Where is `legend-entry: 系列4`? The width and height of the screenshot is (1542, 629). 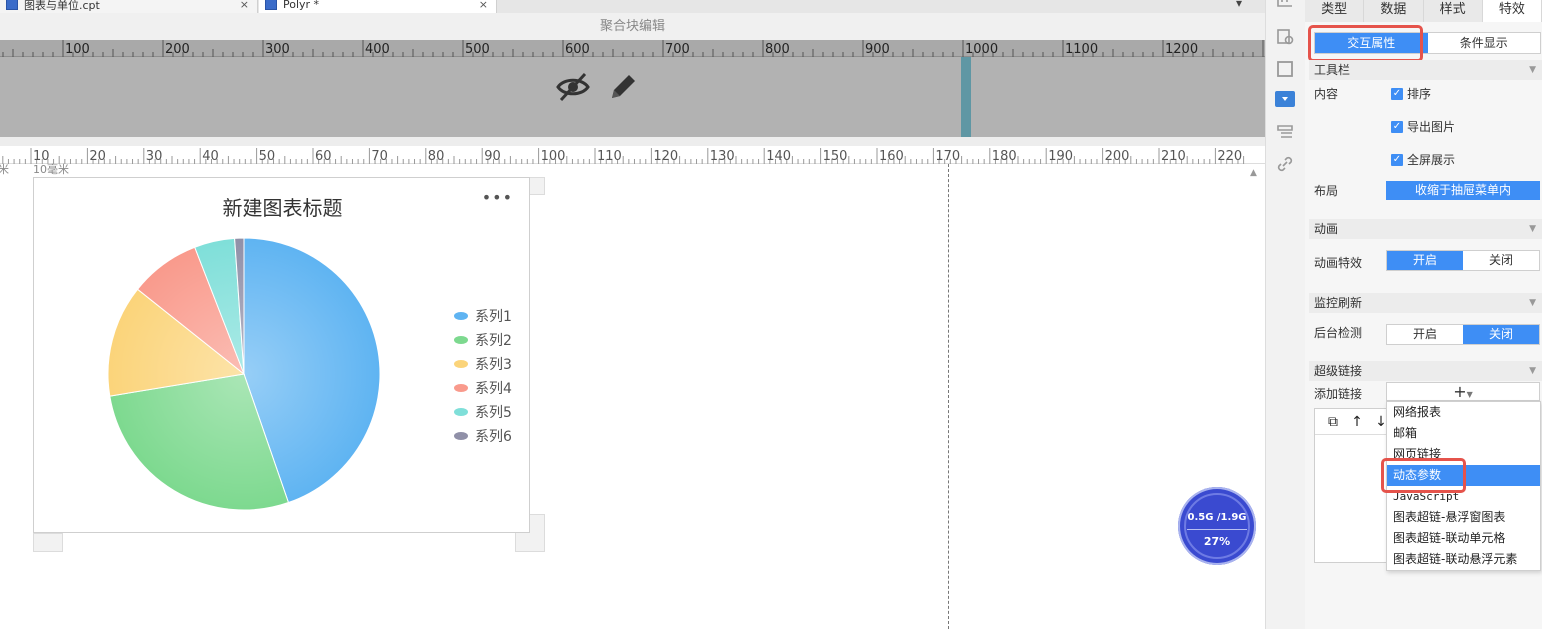
legend-entry: 系列4 is located at coordinates (483, 388).